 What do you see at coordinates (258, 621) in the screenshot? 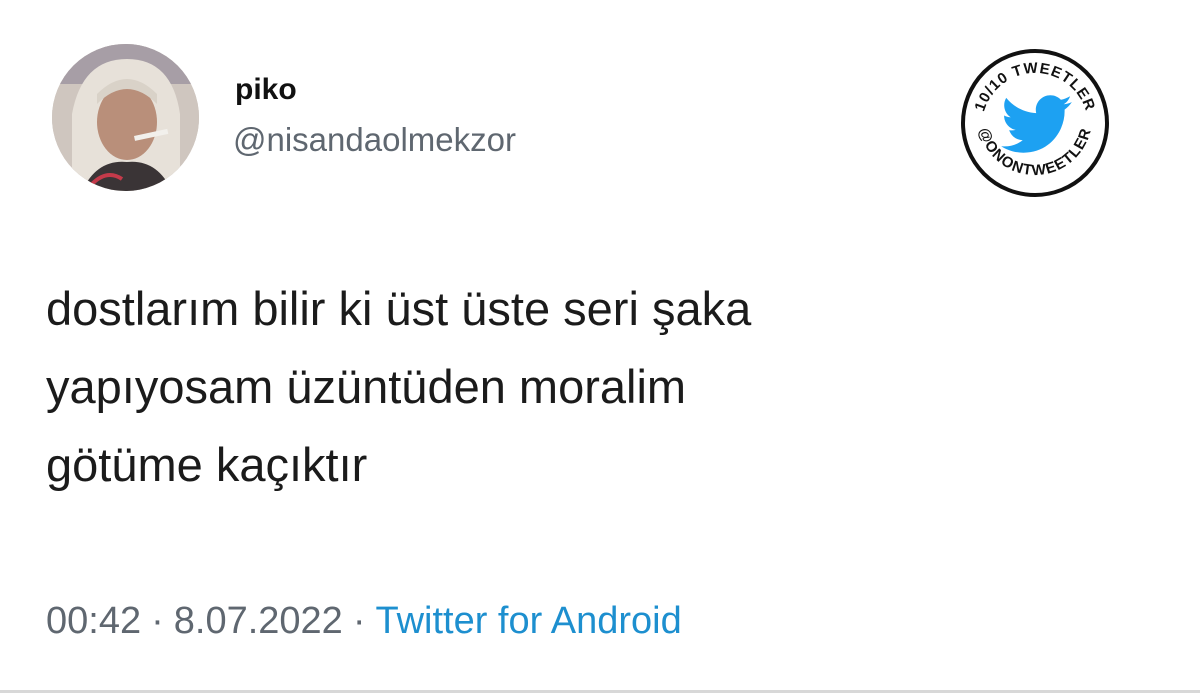
I see `tweet-date: 8.07.2022` at bounding box center [258, 621].